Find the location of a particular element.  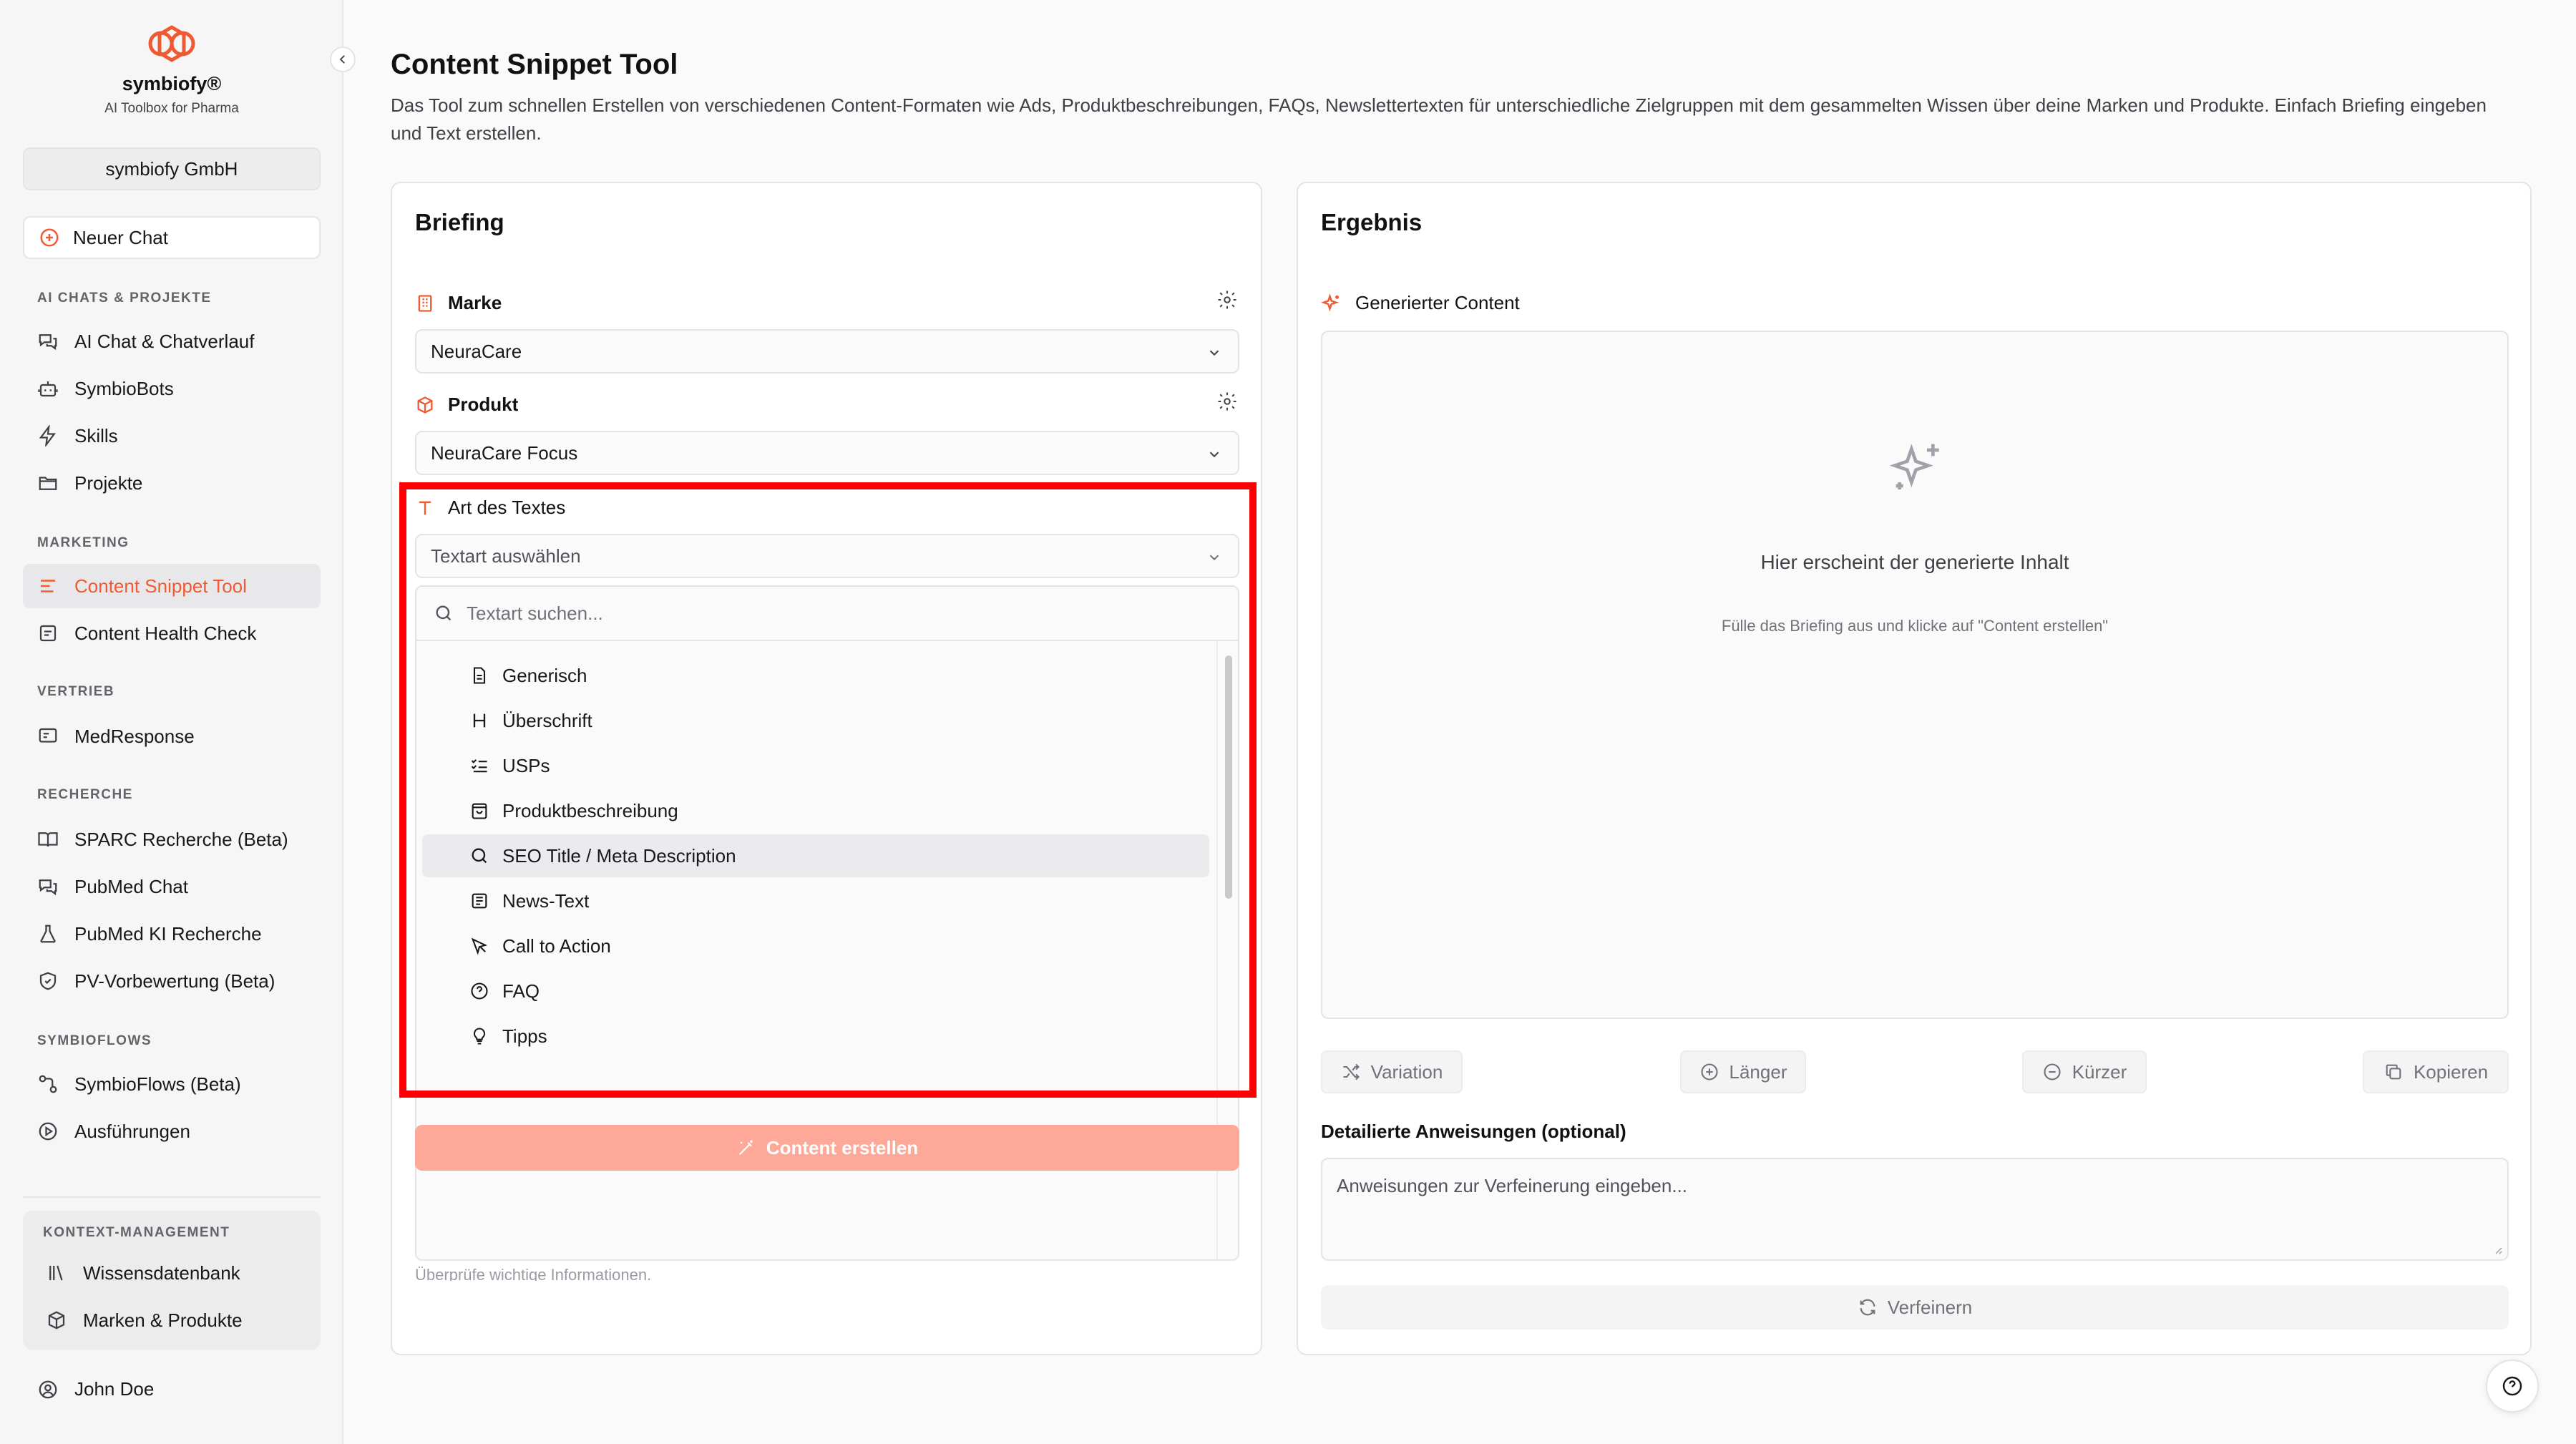

shield-check-icon is located at coordinates (48, 981).